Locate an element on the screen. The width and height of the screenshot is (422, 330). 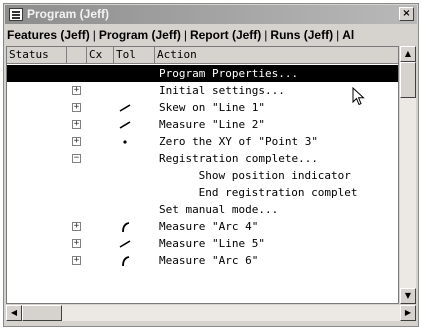
close-button: × is located at coordinates (406, 14).